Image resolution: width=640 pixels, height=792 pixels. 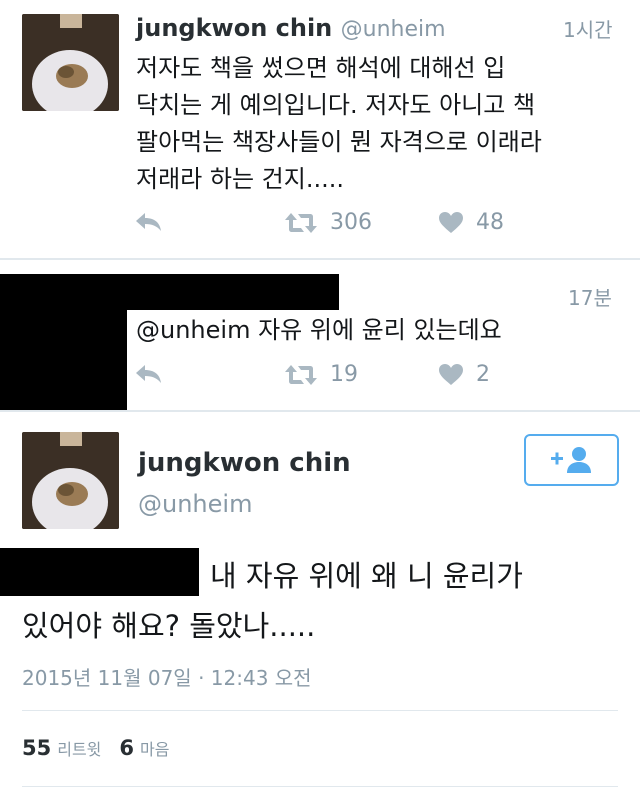 I want to click on follow-button, so click(x=571, y=460).